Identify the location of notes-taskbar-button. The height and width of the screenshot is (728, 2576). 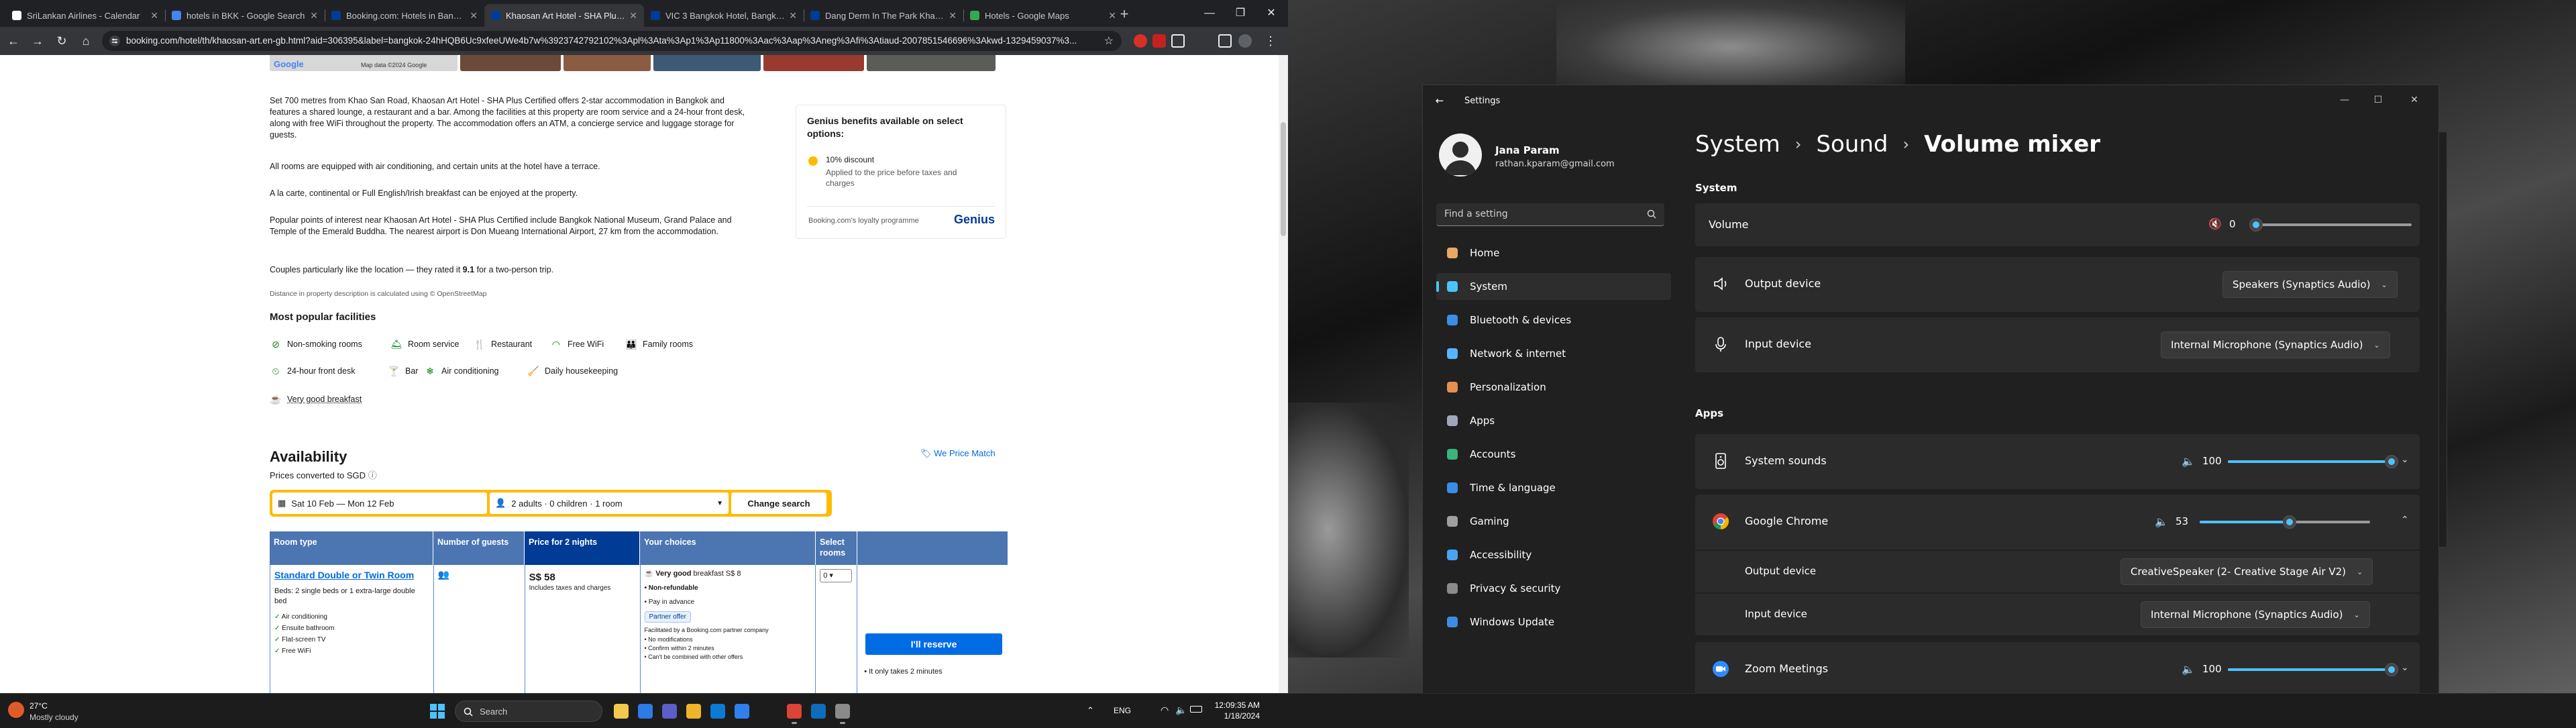
(693, 711).